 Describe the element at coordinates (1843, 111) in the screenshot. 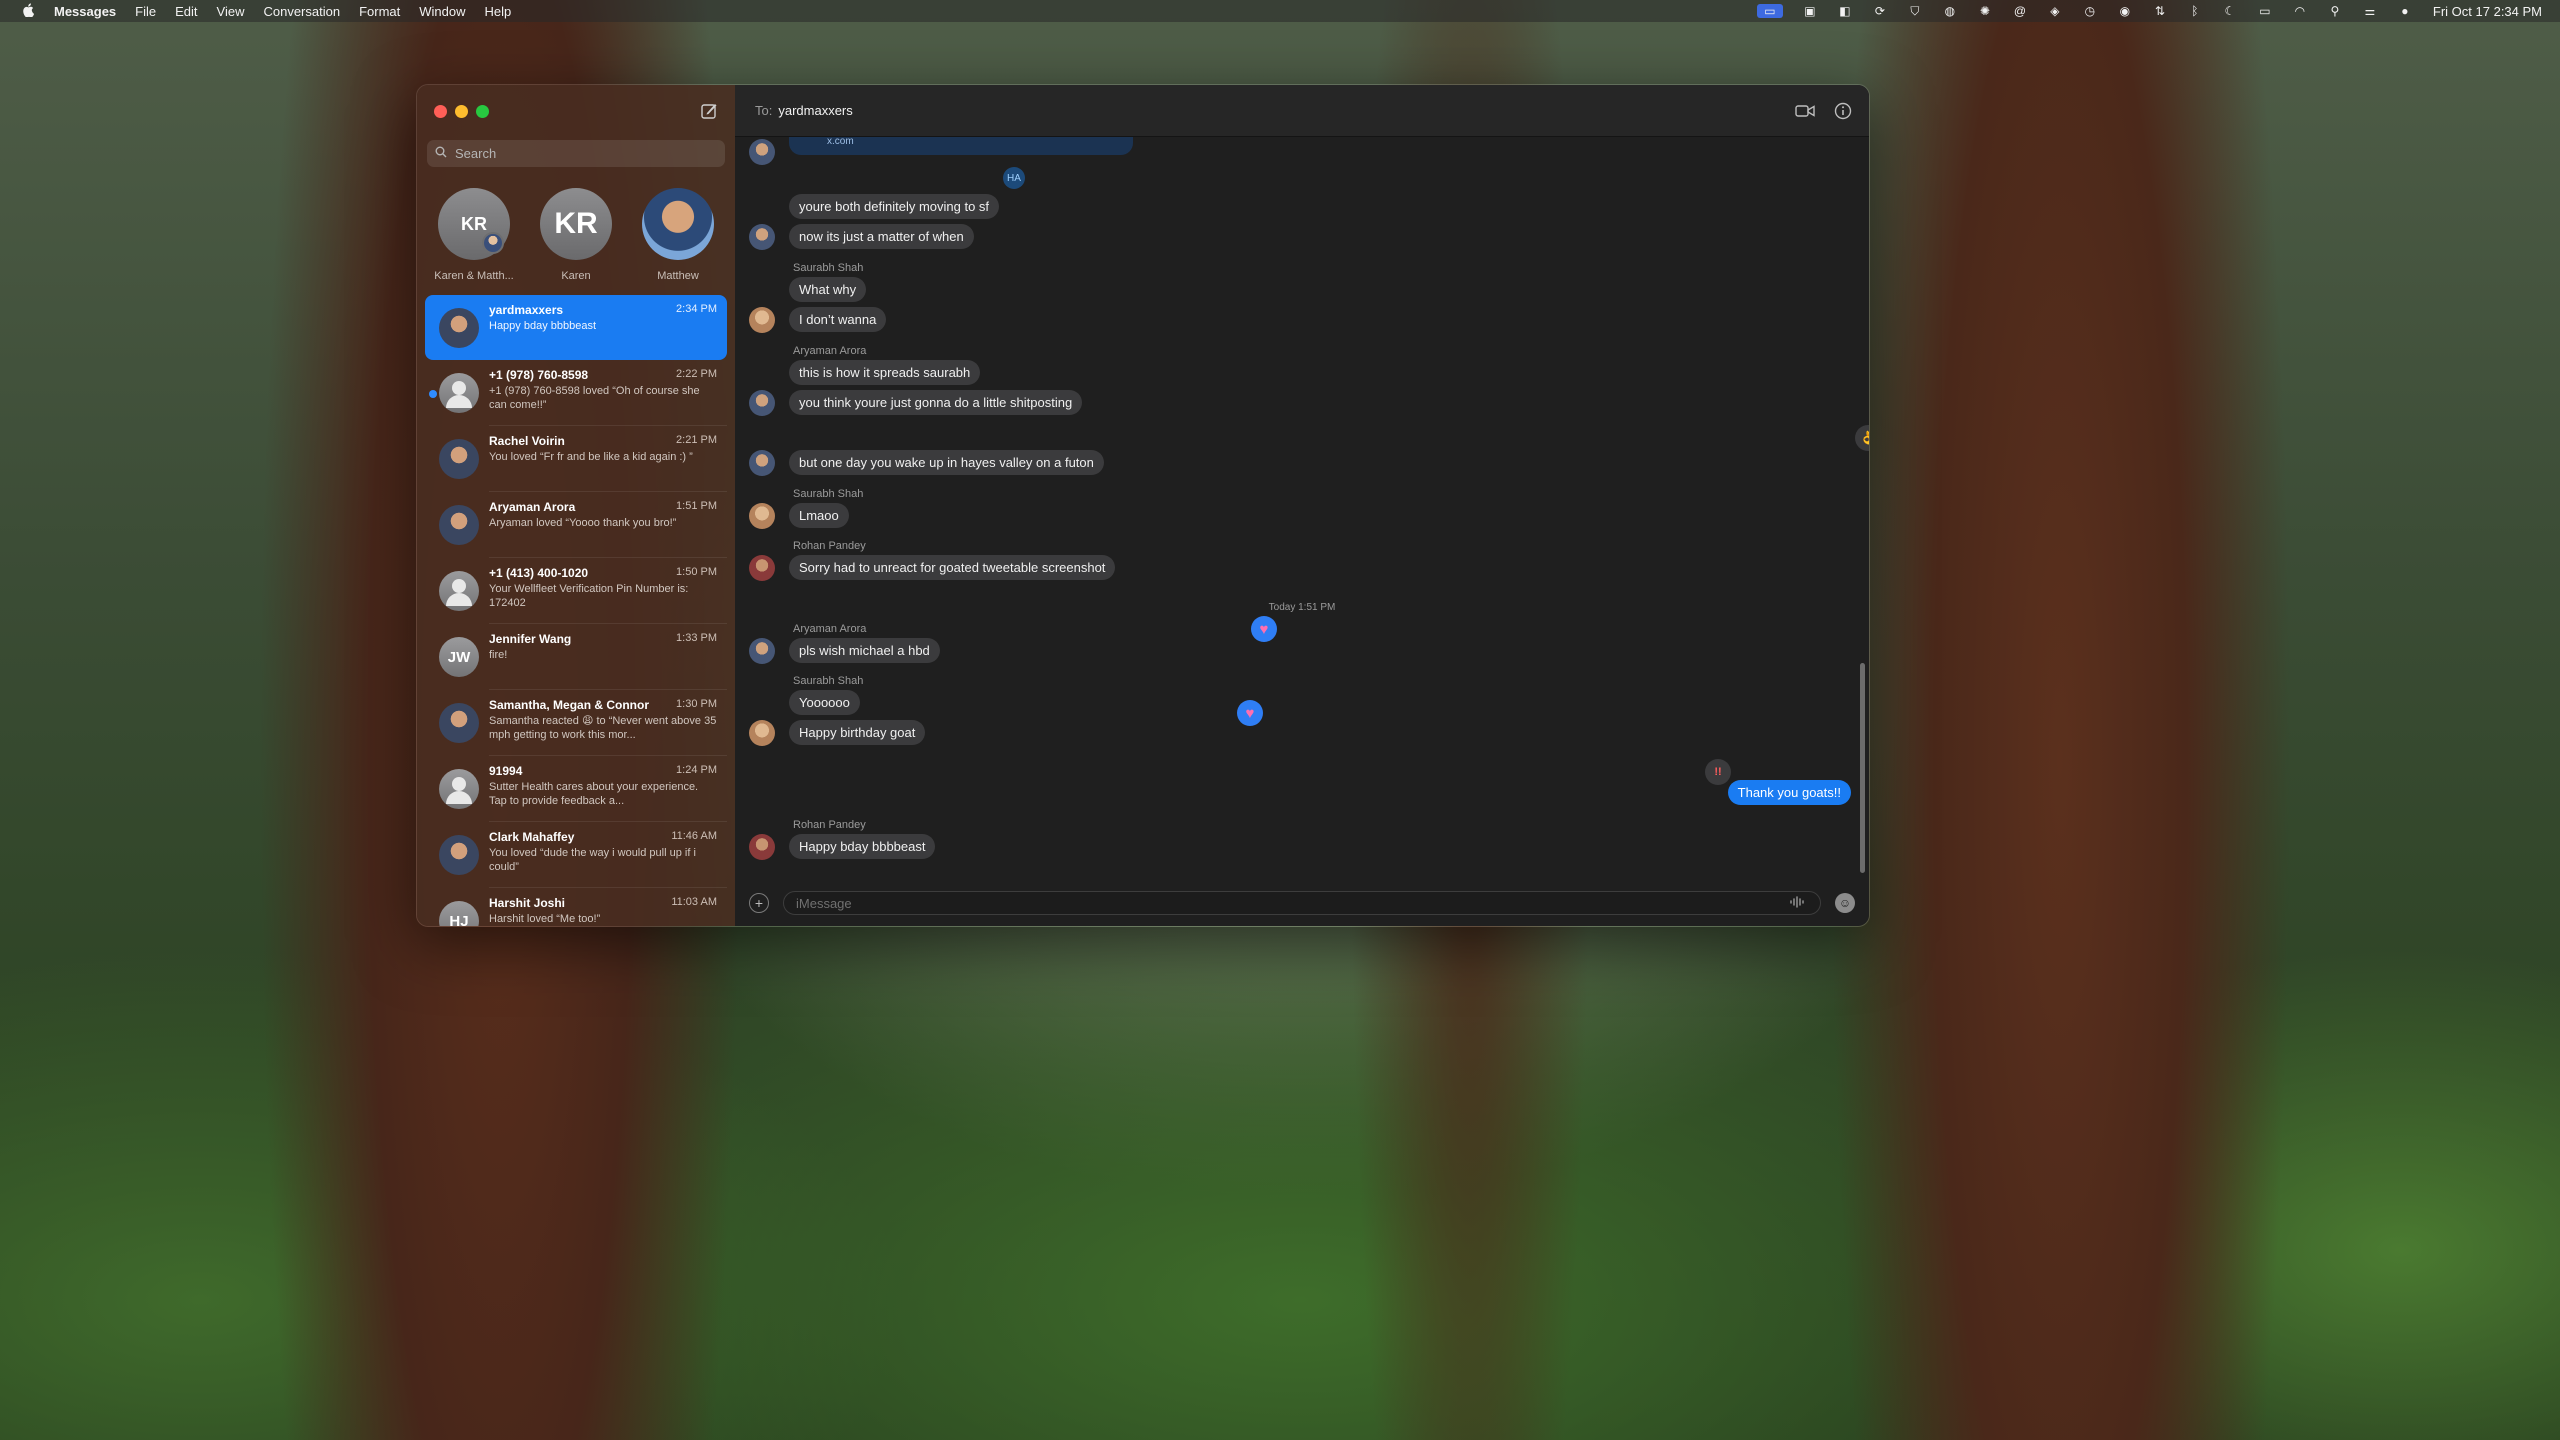

I see `info-icon` at that location.